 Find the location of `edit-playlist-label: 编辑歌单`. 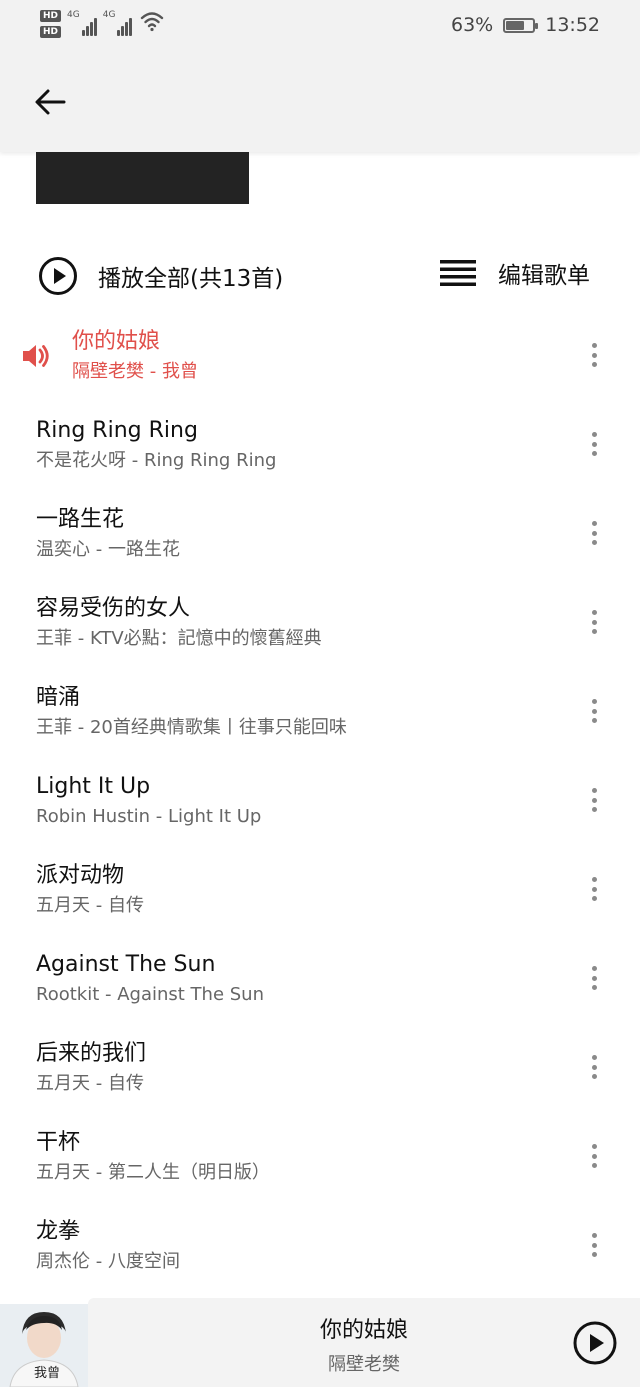

edit-playlist-label: 编辑歌单 is located at coordinates (544, 276).